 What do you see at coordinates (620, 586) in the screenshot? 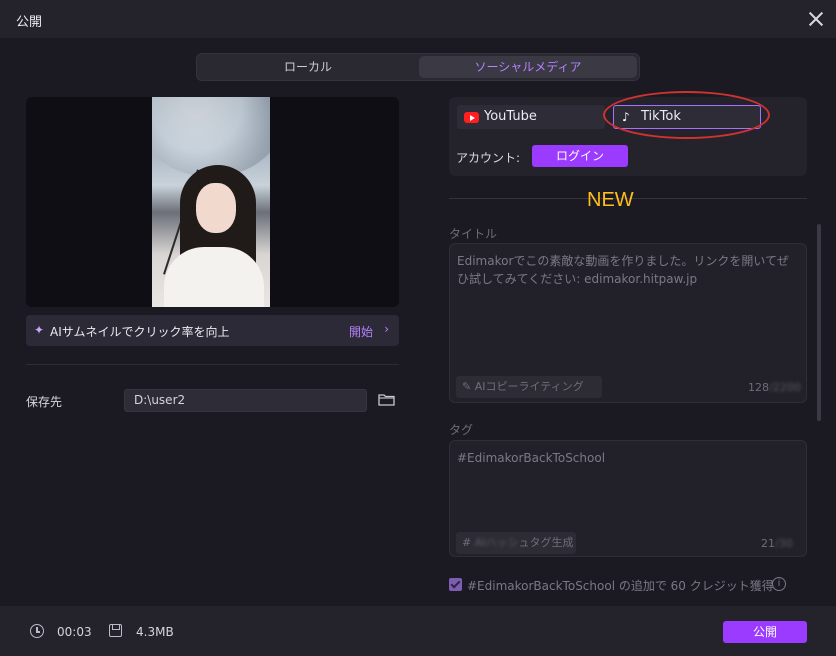
I see `bonus-checkbox-label: #EdimakorBackToSchool の追加で 60 クレジット獲得` at bounding box center [620, 586].